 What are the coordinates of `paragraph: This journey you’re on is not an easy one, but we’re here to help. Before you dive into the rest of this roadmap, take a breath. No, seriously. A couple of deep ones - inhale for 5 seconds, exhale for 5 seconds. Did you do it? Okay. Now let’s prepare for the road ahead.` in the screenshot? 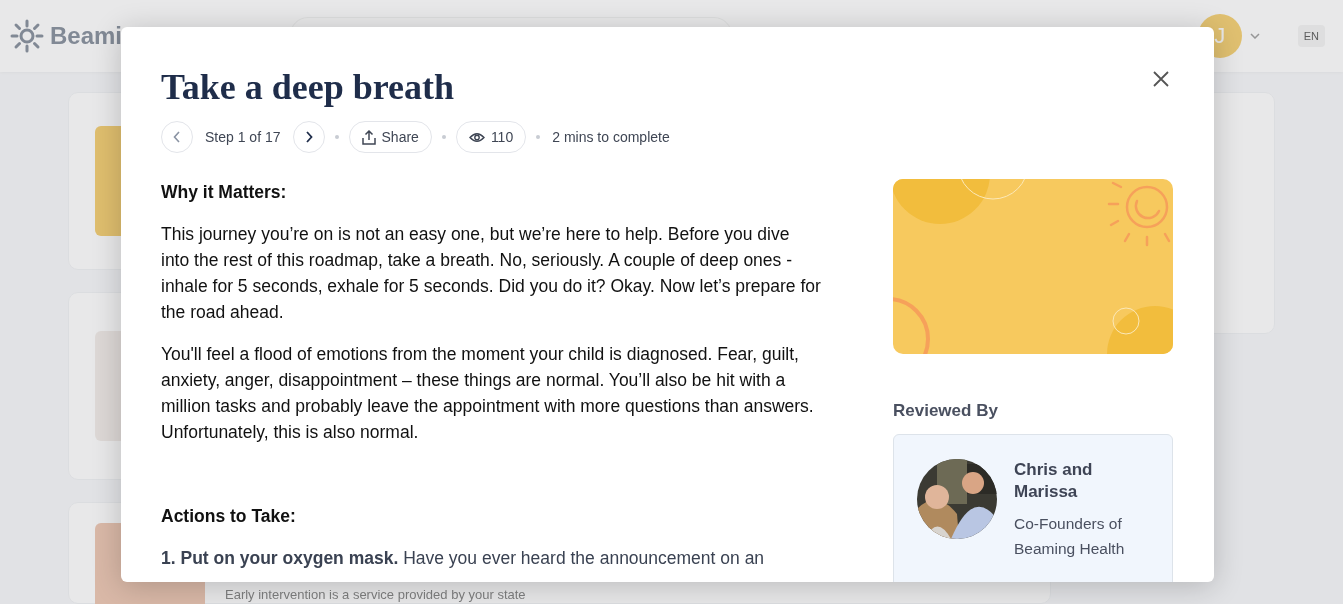 It's located at (491, 273).